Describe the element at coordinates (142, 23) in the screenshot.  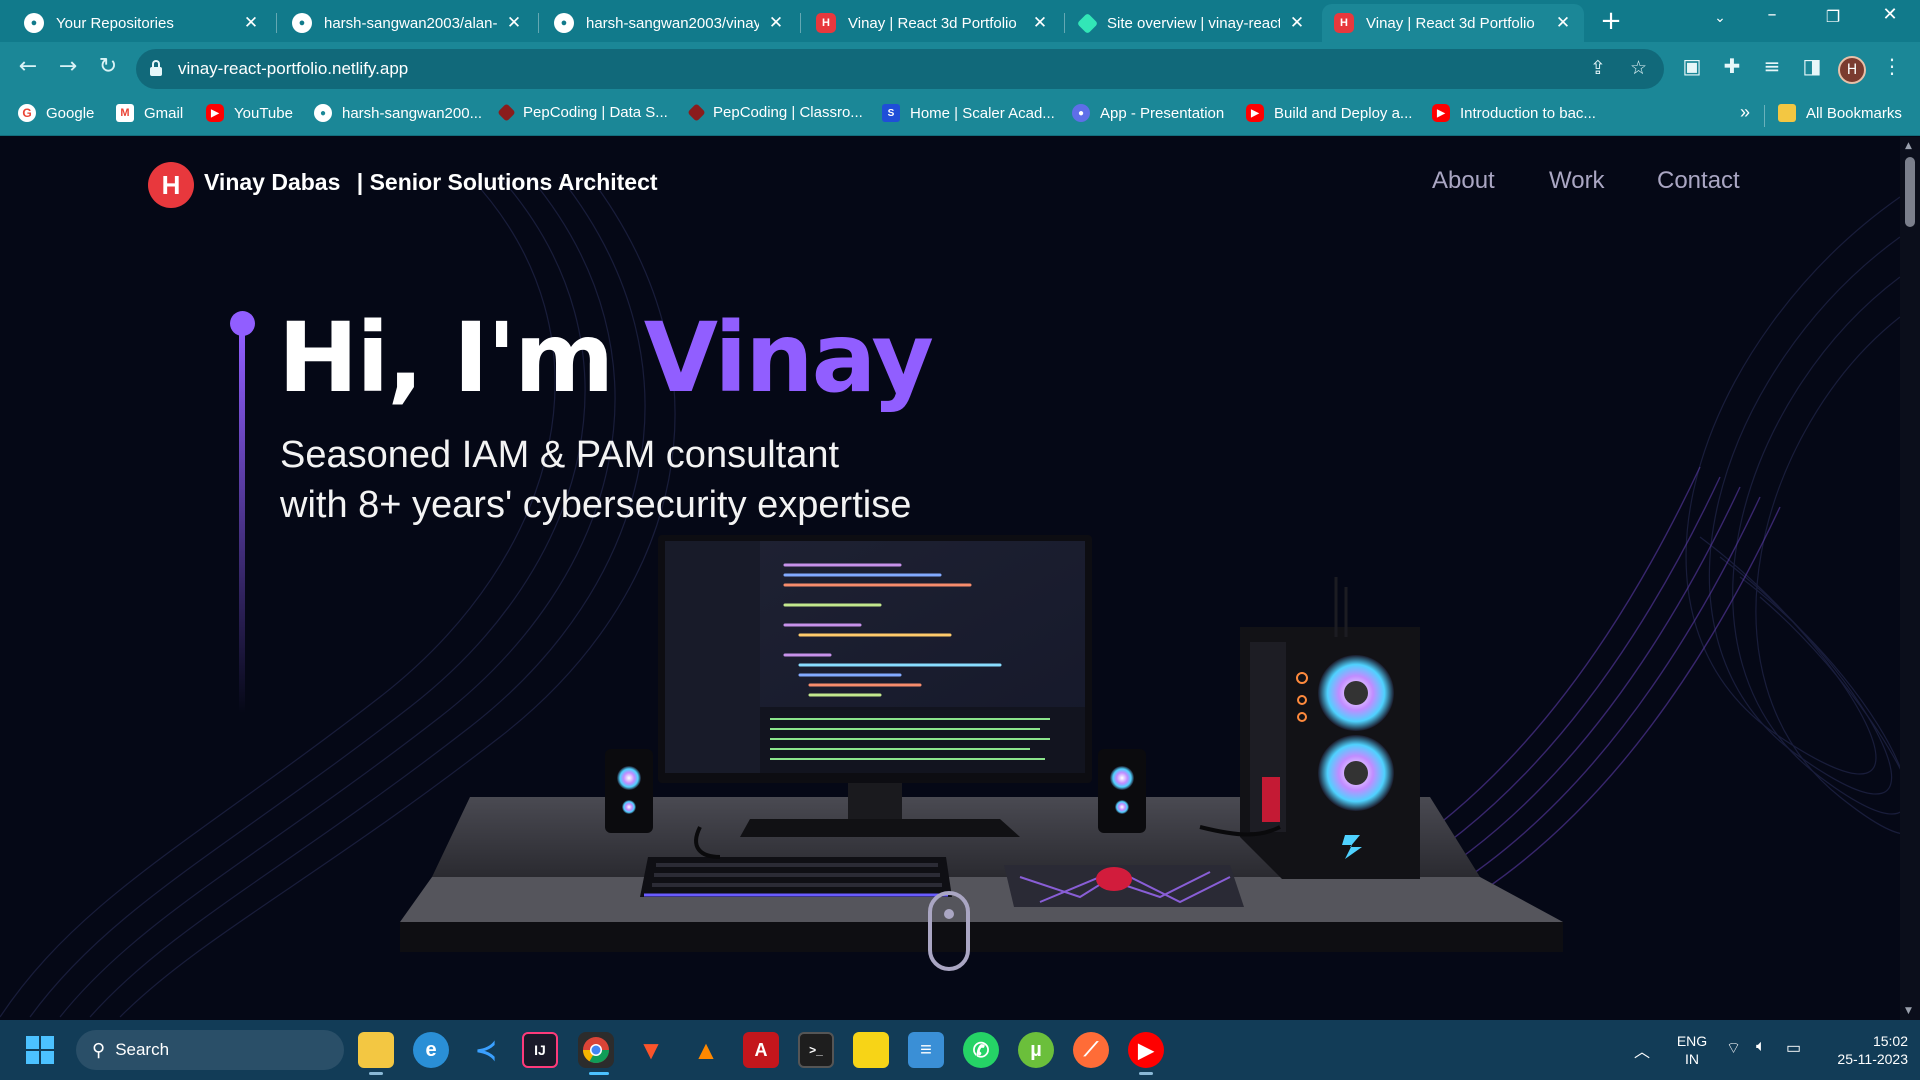
I see `tab-your-repositories: ● Your Repositories ✕` at that location.